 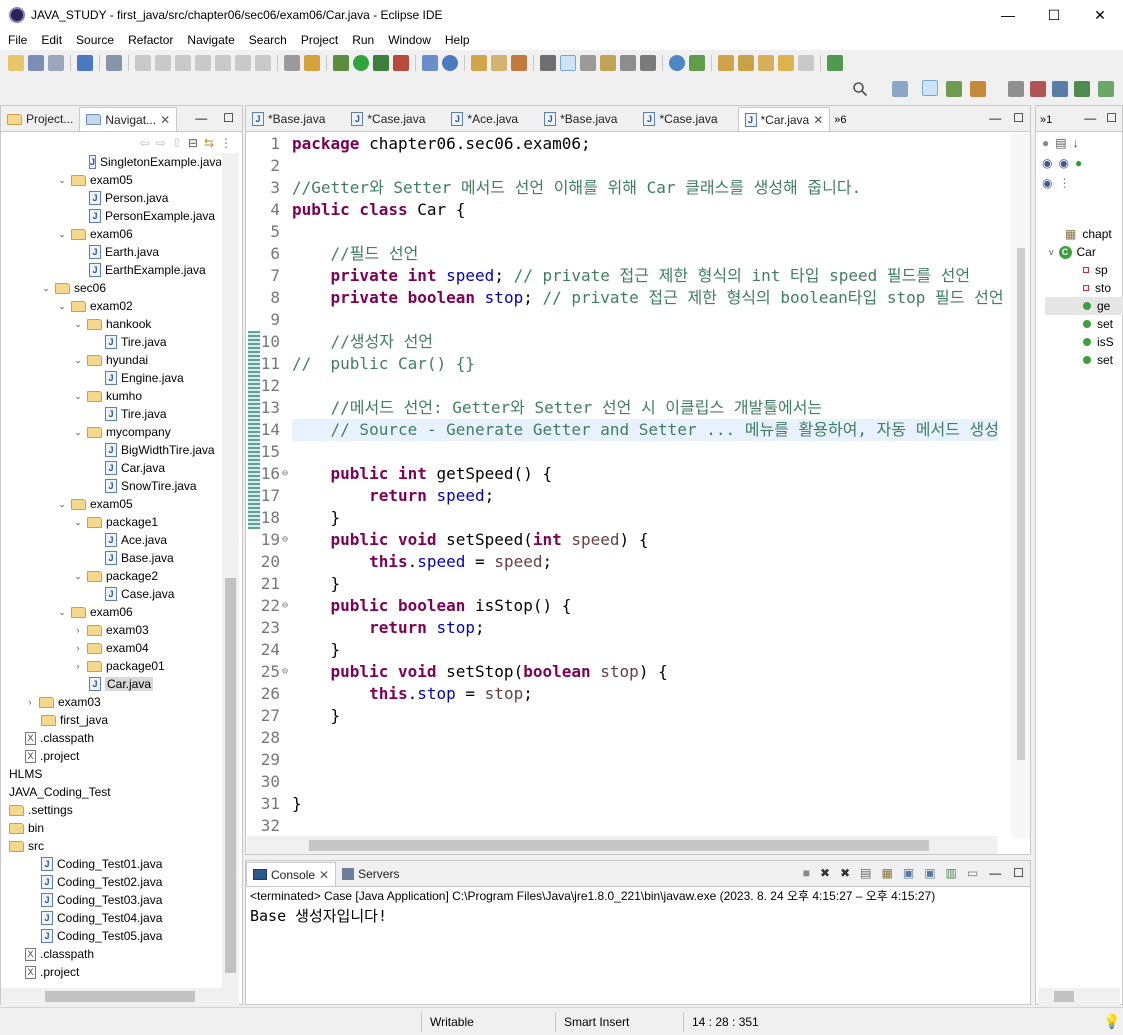 I want to click on new-java-project-icon, so click(x=430, y=62).